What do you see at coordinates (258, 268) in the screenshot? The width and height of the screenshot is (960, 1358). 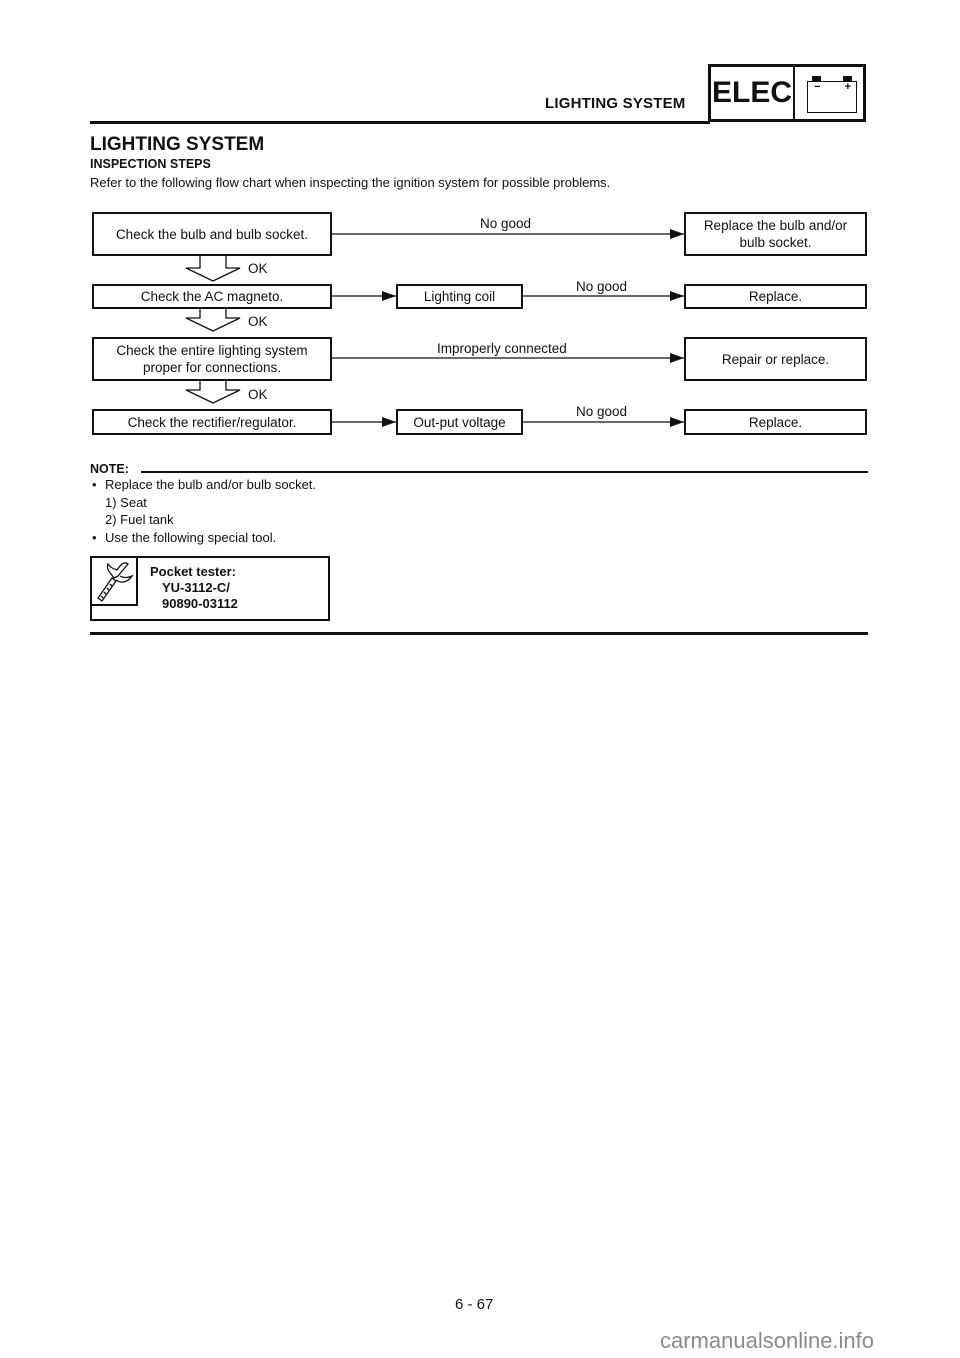 I see `ok-label-1: OK` at bounding box center [258, 268].